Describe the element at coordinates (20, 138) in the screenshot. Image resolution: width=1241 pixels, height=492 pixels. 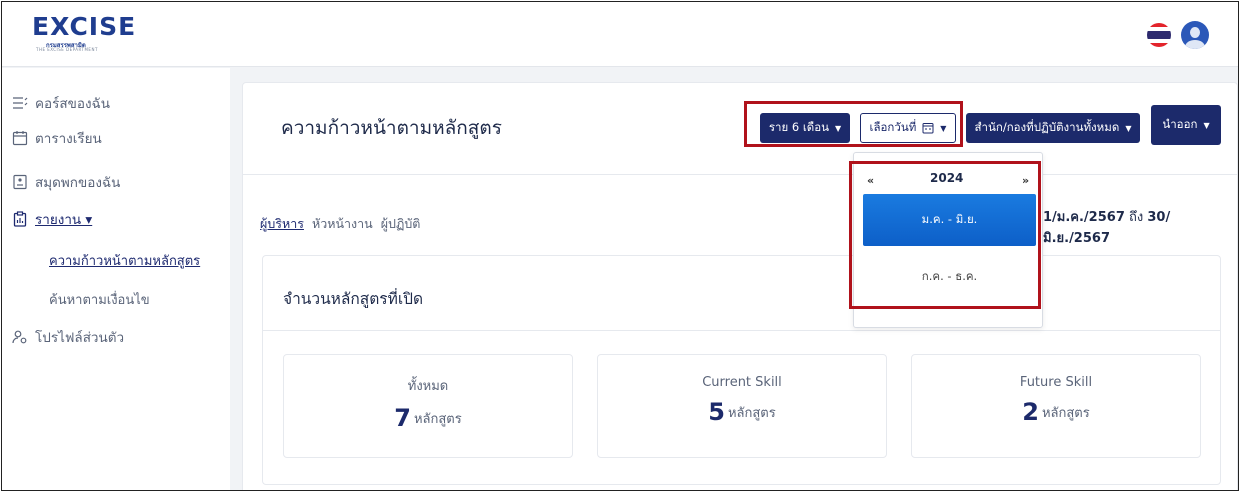
I see `calendar-icon` at that location.